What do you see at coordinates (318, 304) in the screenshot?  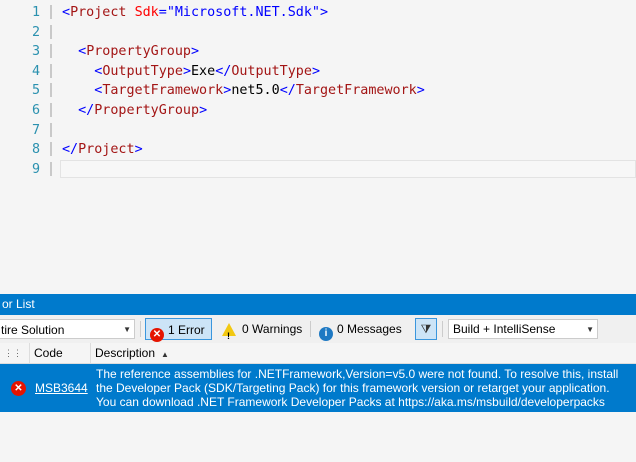 I see `panel-title-bar: or List` at bounding box center [318, 304].